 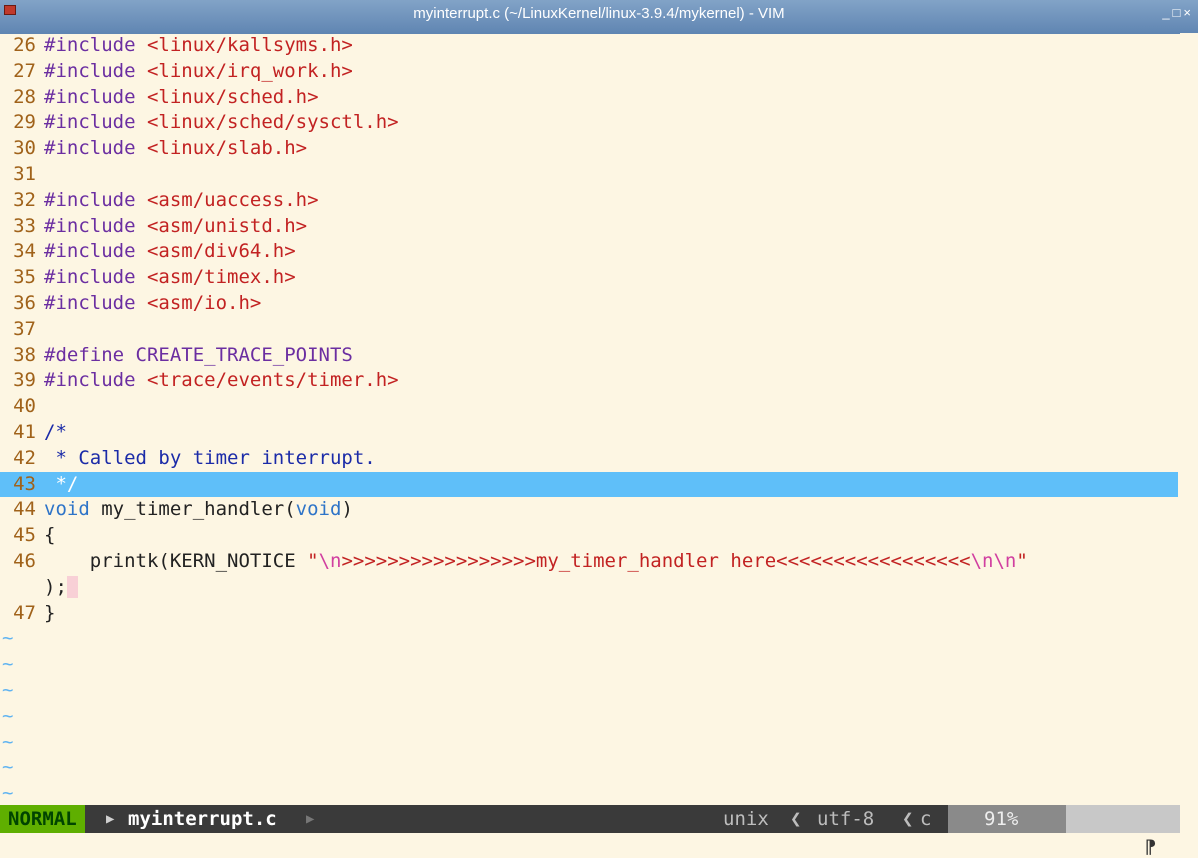 What do you see at coordinates (50, 612) in the screenshot?
I see `code-token: }` at bounding box center [50, 612].